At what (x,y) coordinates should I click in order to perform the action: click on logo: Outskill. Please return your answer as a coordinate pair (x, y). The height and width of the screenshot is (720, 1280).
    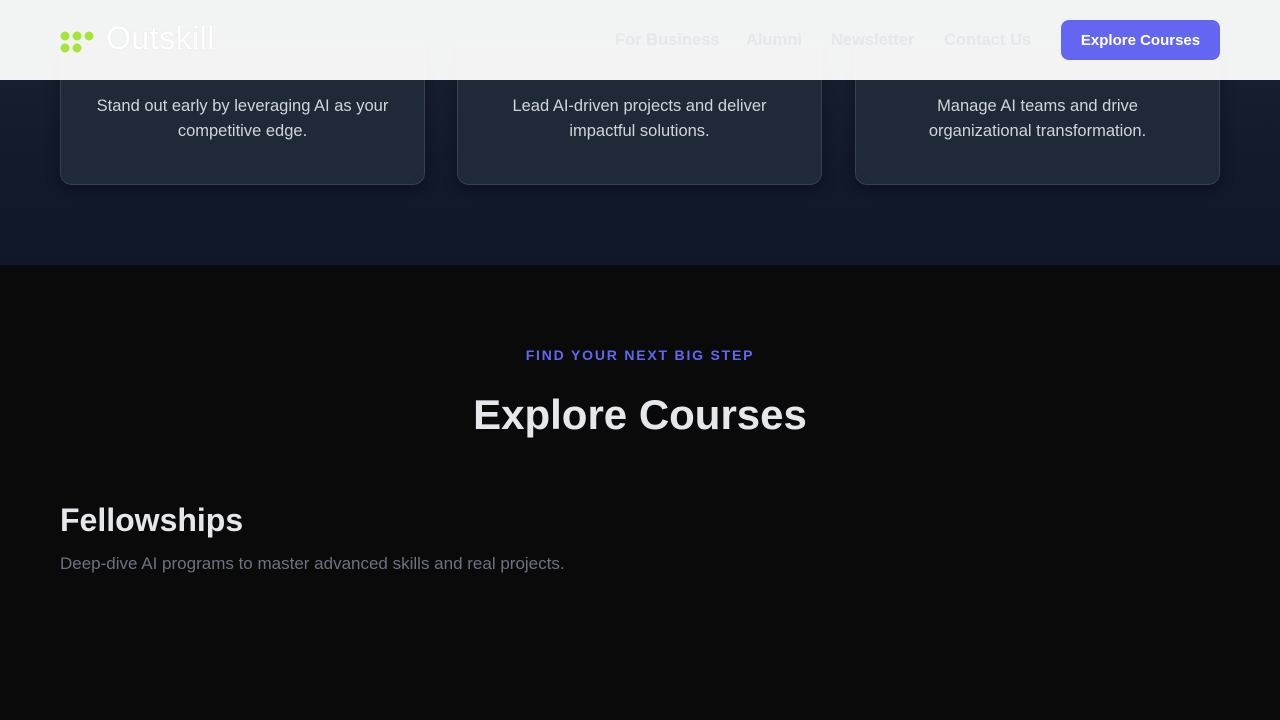
    Looking at the image, I should click on (145, 40).